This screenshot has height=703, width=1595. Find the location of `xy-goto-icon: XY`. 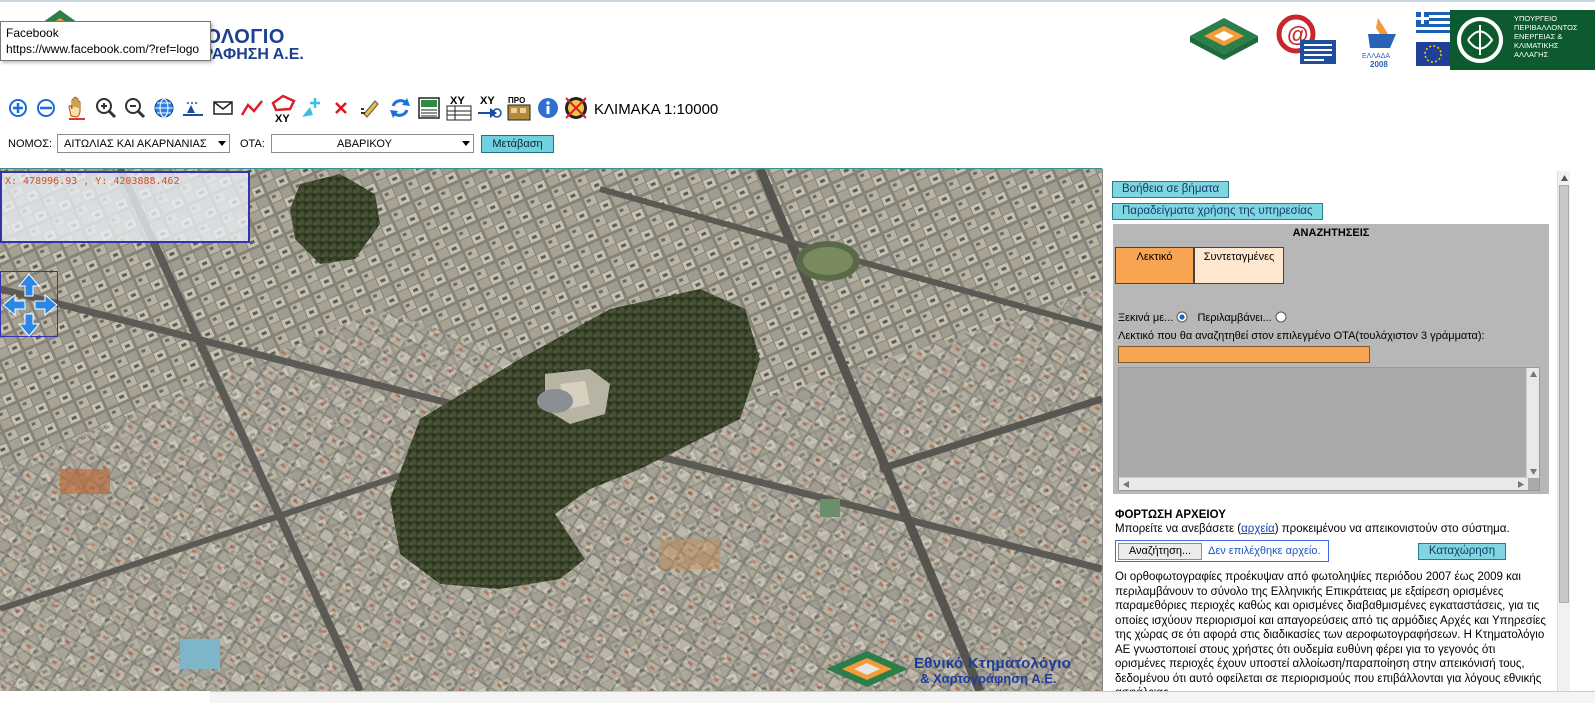

xy-goto-icon: XY is located at coordinates (489, 108).